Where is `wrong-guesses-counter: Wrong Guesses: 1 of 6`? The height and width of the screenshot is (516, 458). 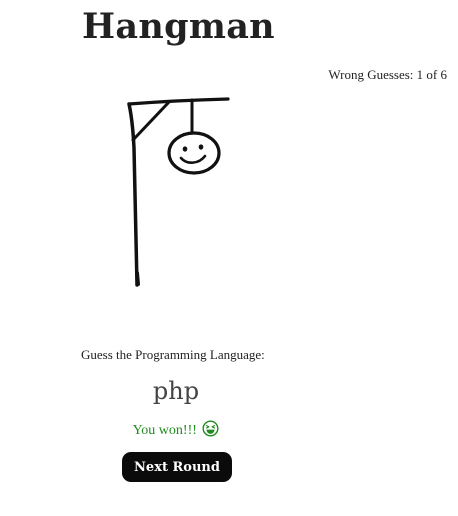 wrong-guesses-counter: Wrong Guesses: 1 of 6 is located at coordinates (387, 74).